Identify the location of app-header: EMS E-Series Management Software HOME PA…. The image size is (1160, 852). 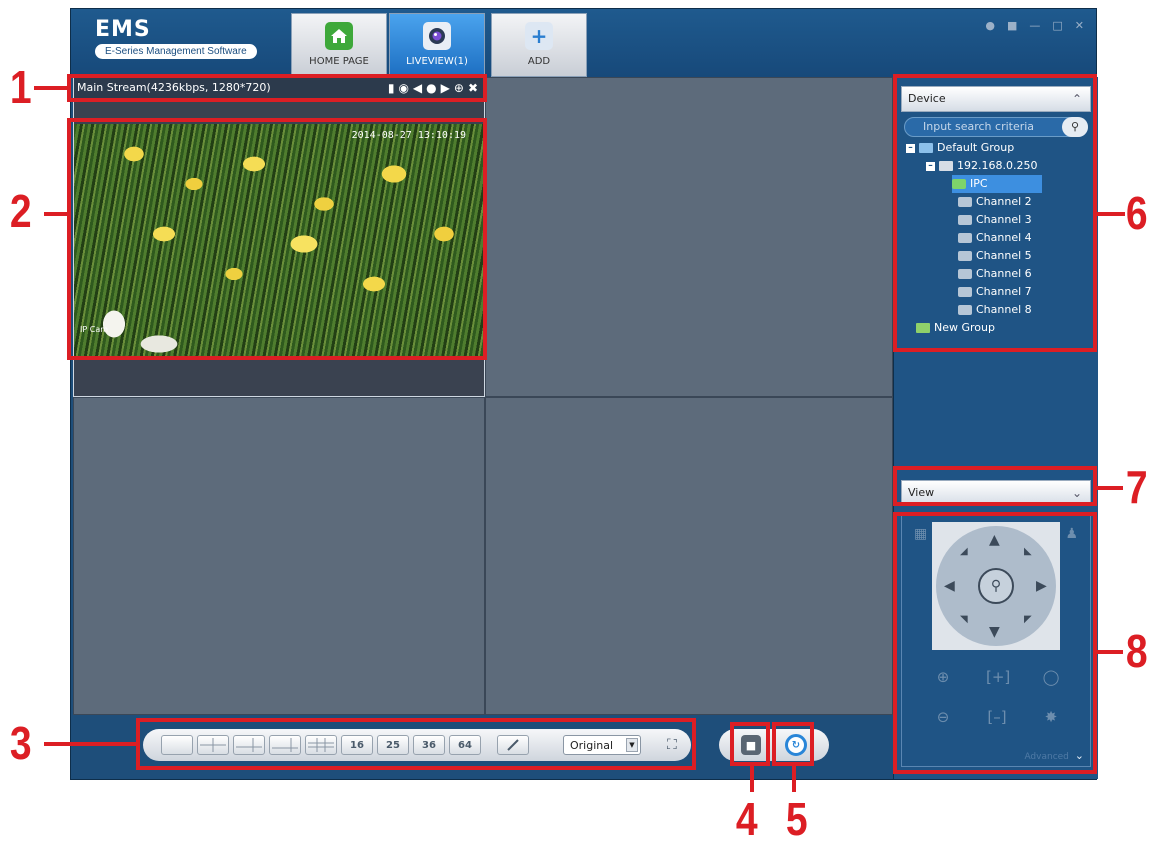
(583, 43).